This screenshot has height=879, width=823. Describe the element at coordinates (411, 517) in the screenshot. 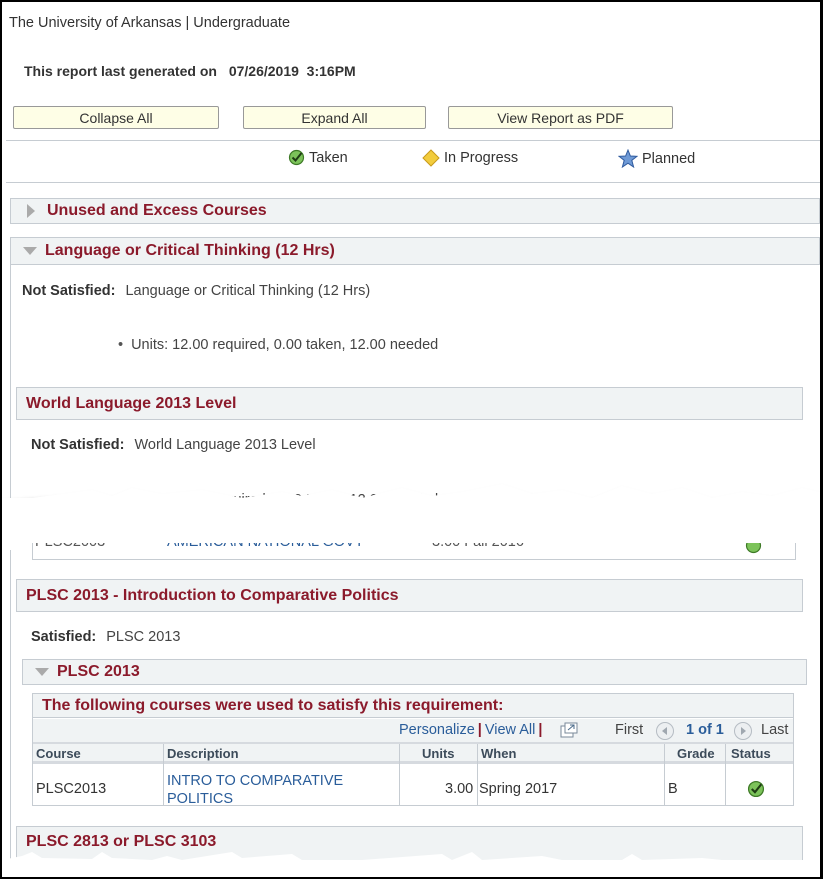

I see `torn-edge` at that location.